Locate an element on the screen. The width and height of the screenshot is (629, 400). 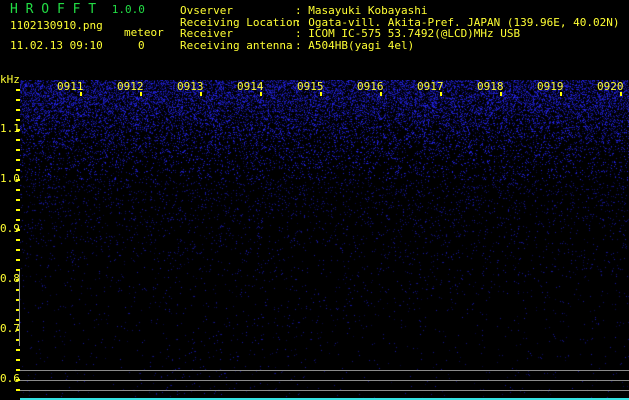
meteor-count: 0 is located at coordinates (141, 45).